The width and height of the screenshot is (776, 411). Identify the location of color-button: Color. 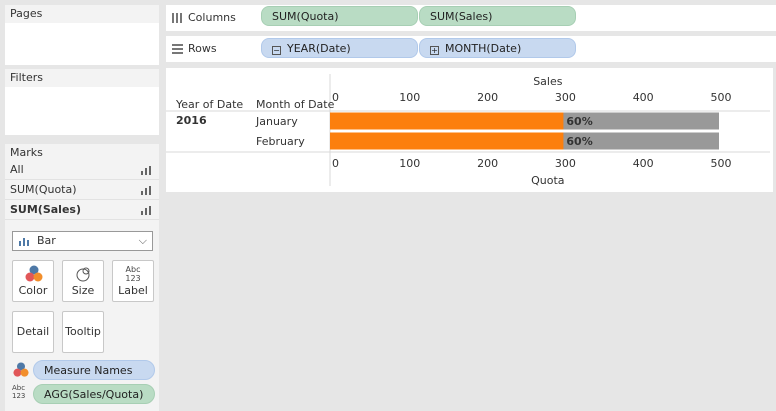
(33, 281).